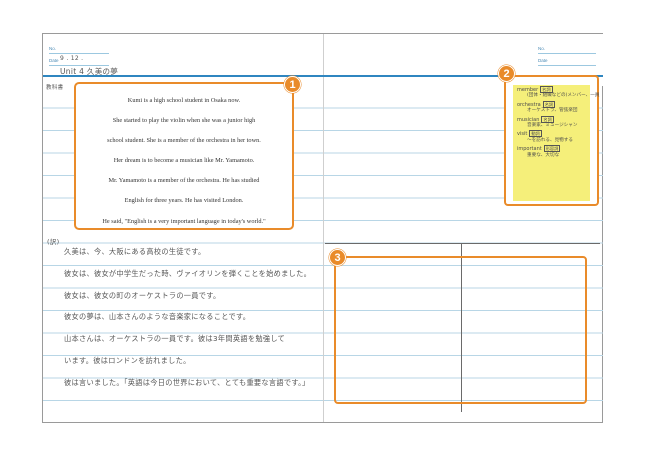 The image size is (645, 450). I want to click on translation-line: 彼は言いました。「英語は今日の世界において、とても重要な言語です。」, so click(187, 382).